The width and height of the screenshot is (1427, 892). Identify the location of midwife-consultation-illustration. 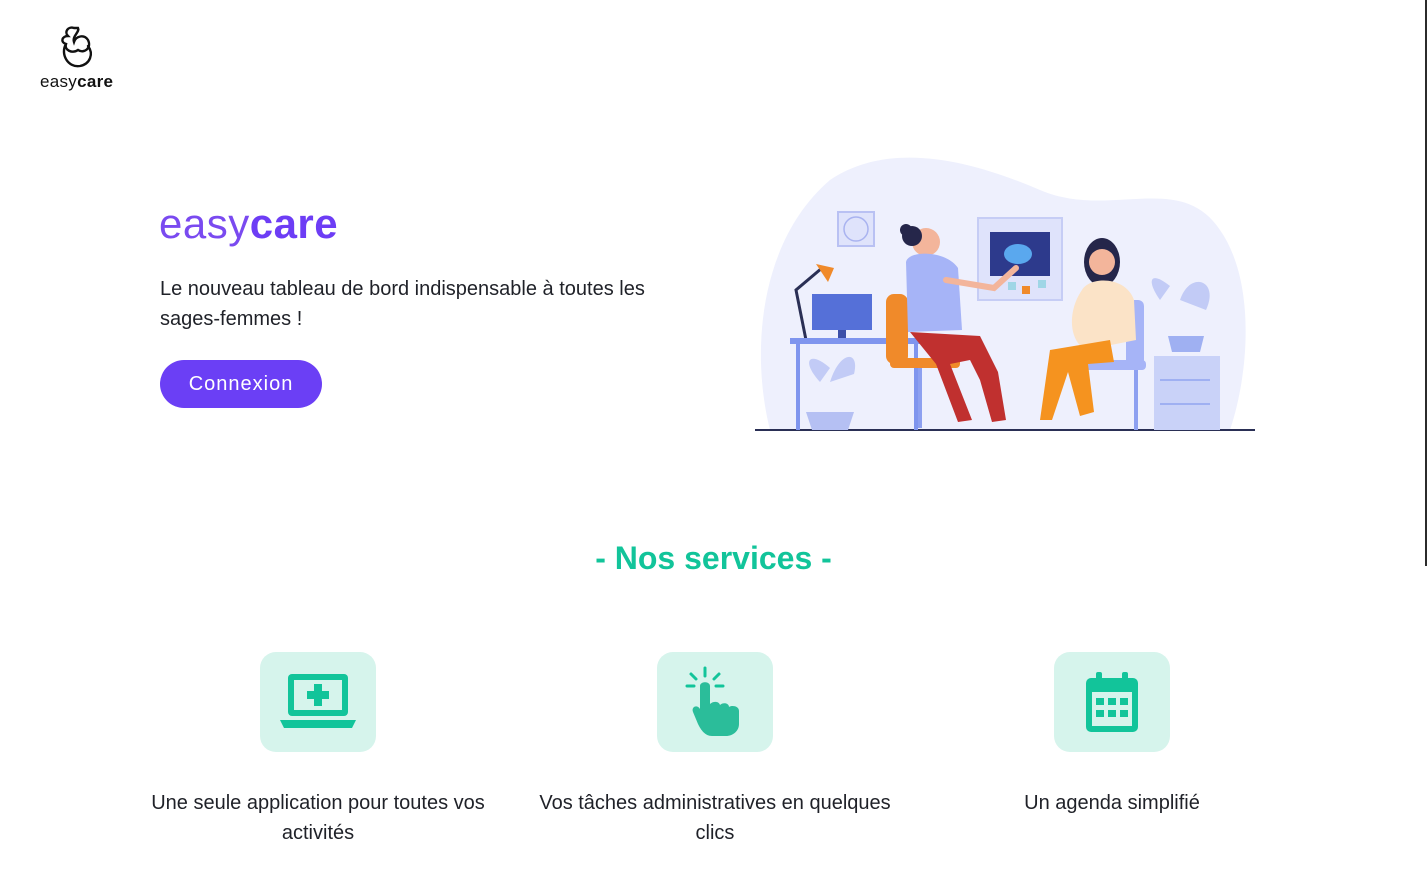
(1005, 295).